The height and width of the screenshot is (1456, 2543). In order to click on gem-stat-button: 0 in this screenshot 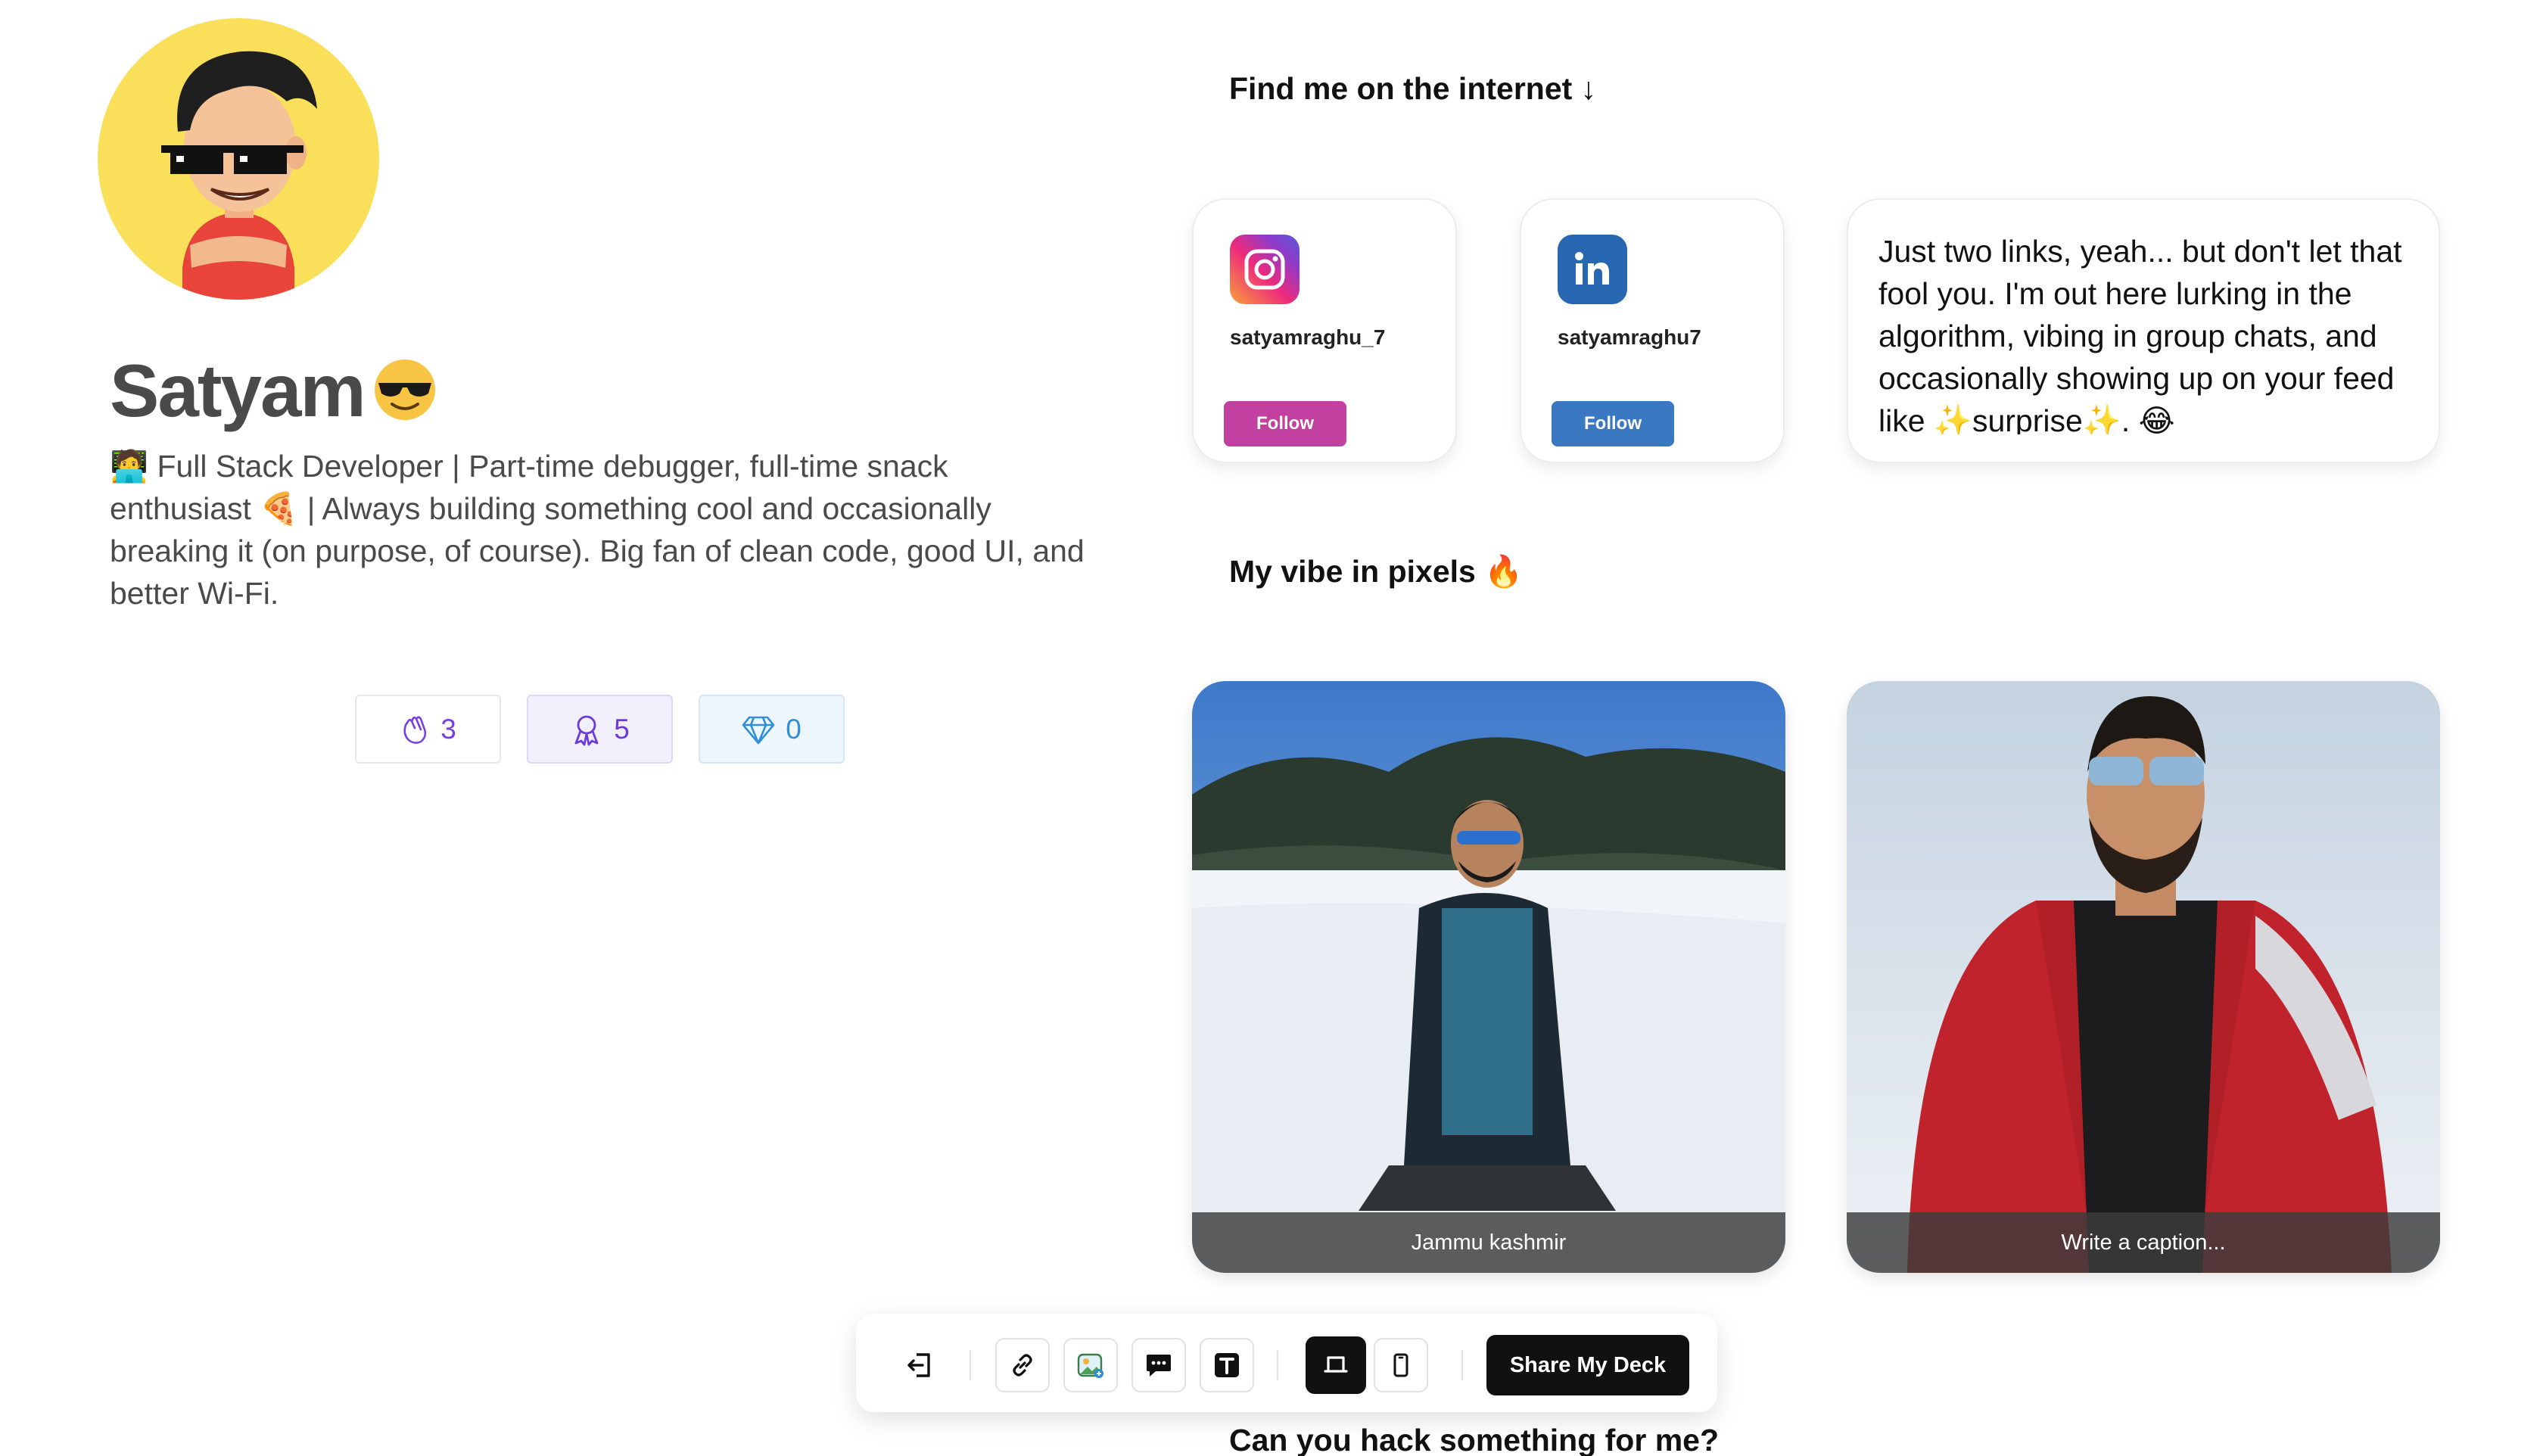, I will do `click(772, 730)`.